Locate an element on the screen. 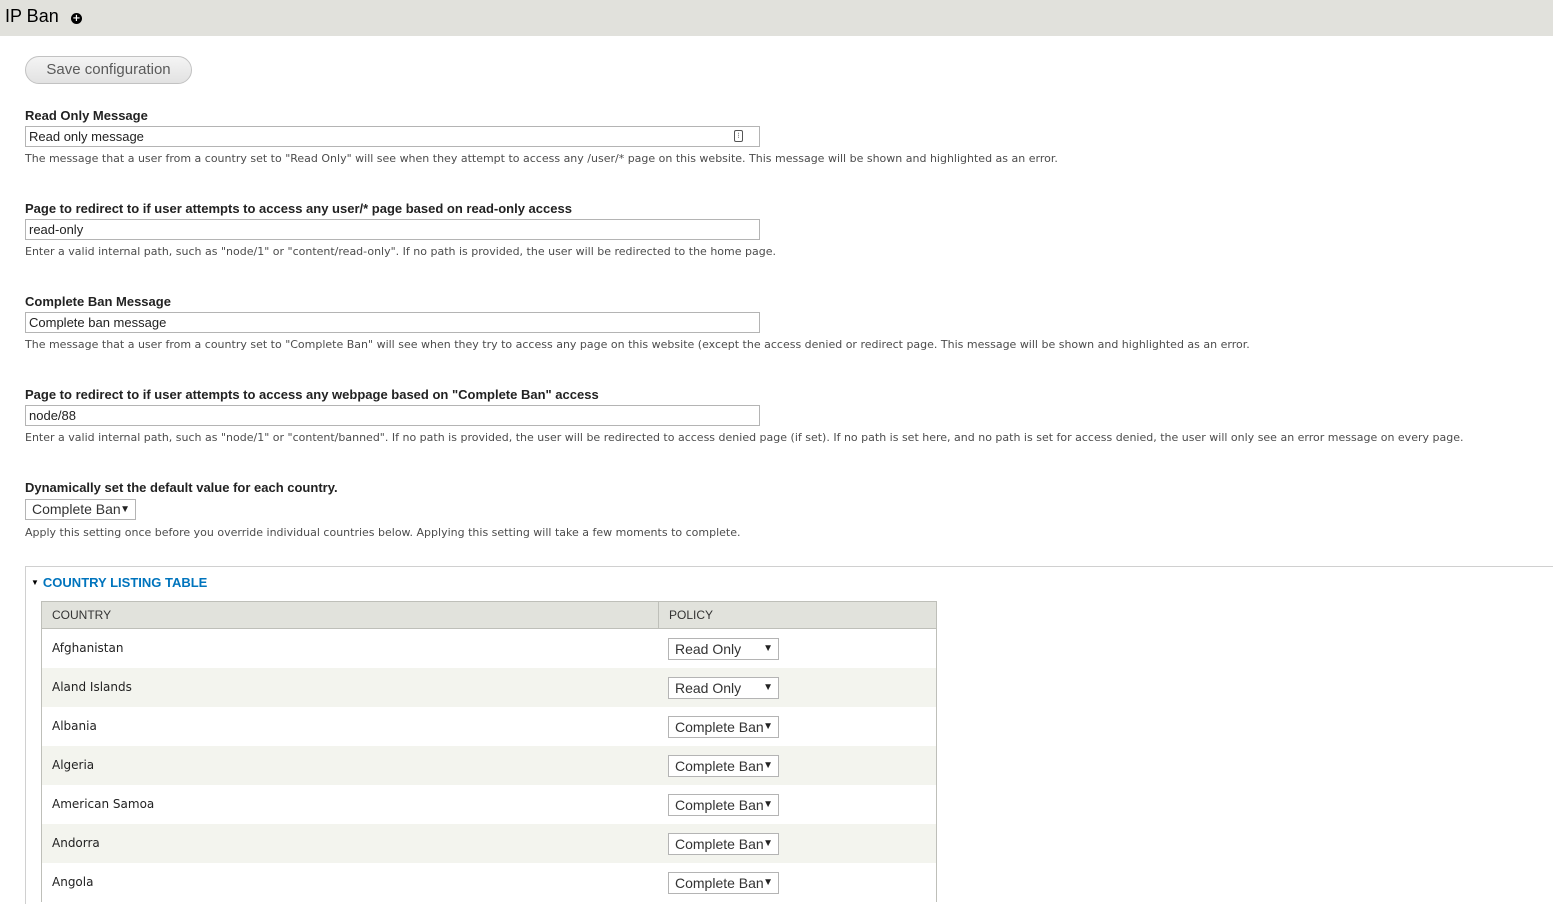 Image resolution: width=1553 pixels, height=904 pixels. country-listing-legend: COUNTRY LISTING TABLE is located at coordinates (125, 582).